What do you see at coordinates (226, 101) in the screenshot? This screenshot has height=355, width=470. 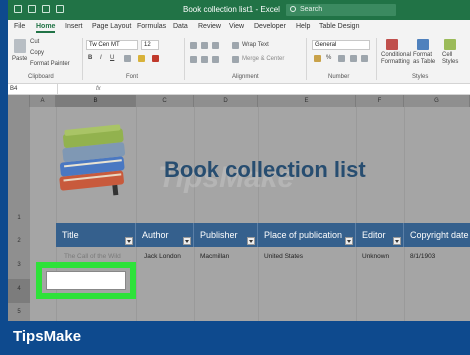 I see `column-header: D` at bounding box center [226, 101].